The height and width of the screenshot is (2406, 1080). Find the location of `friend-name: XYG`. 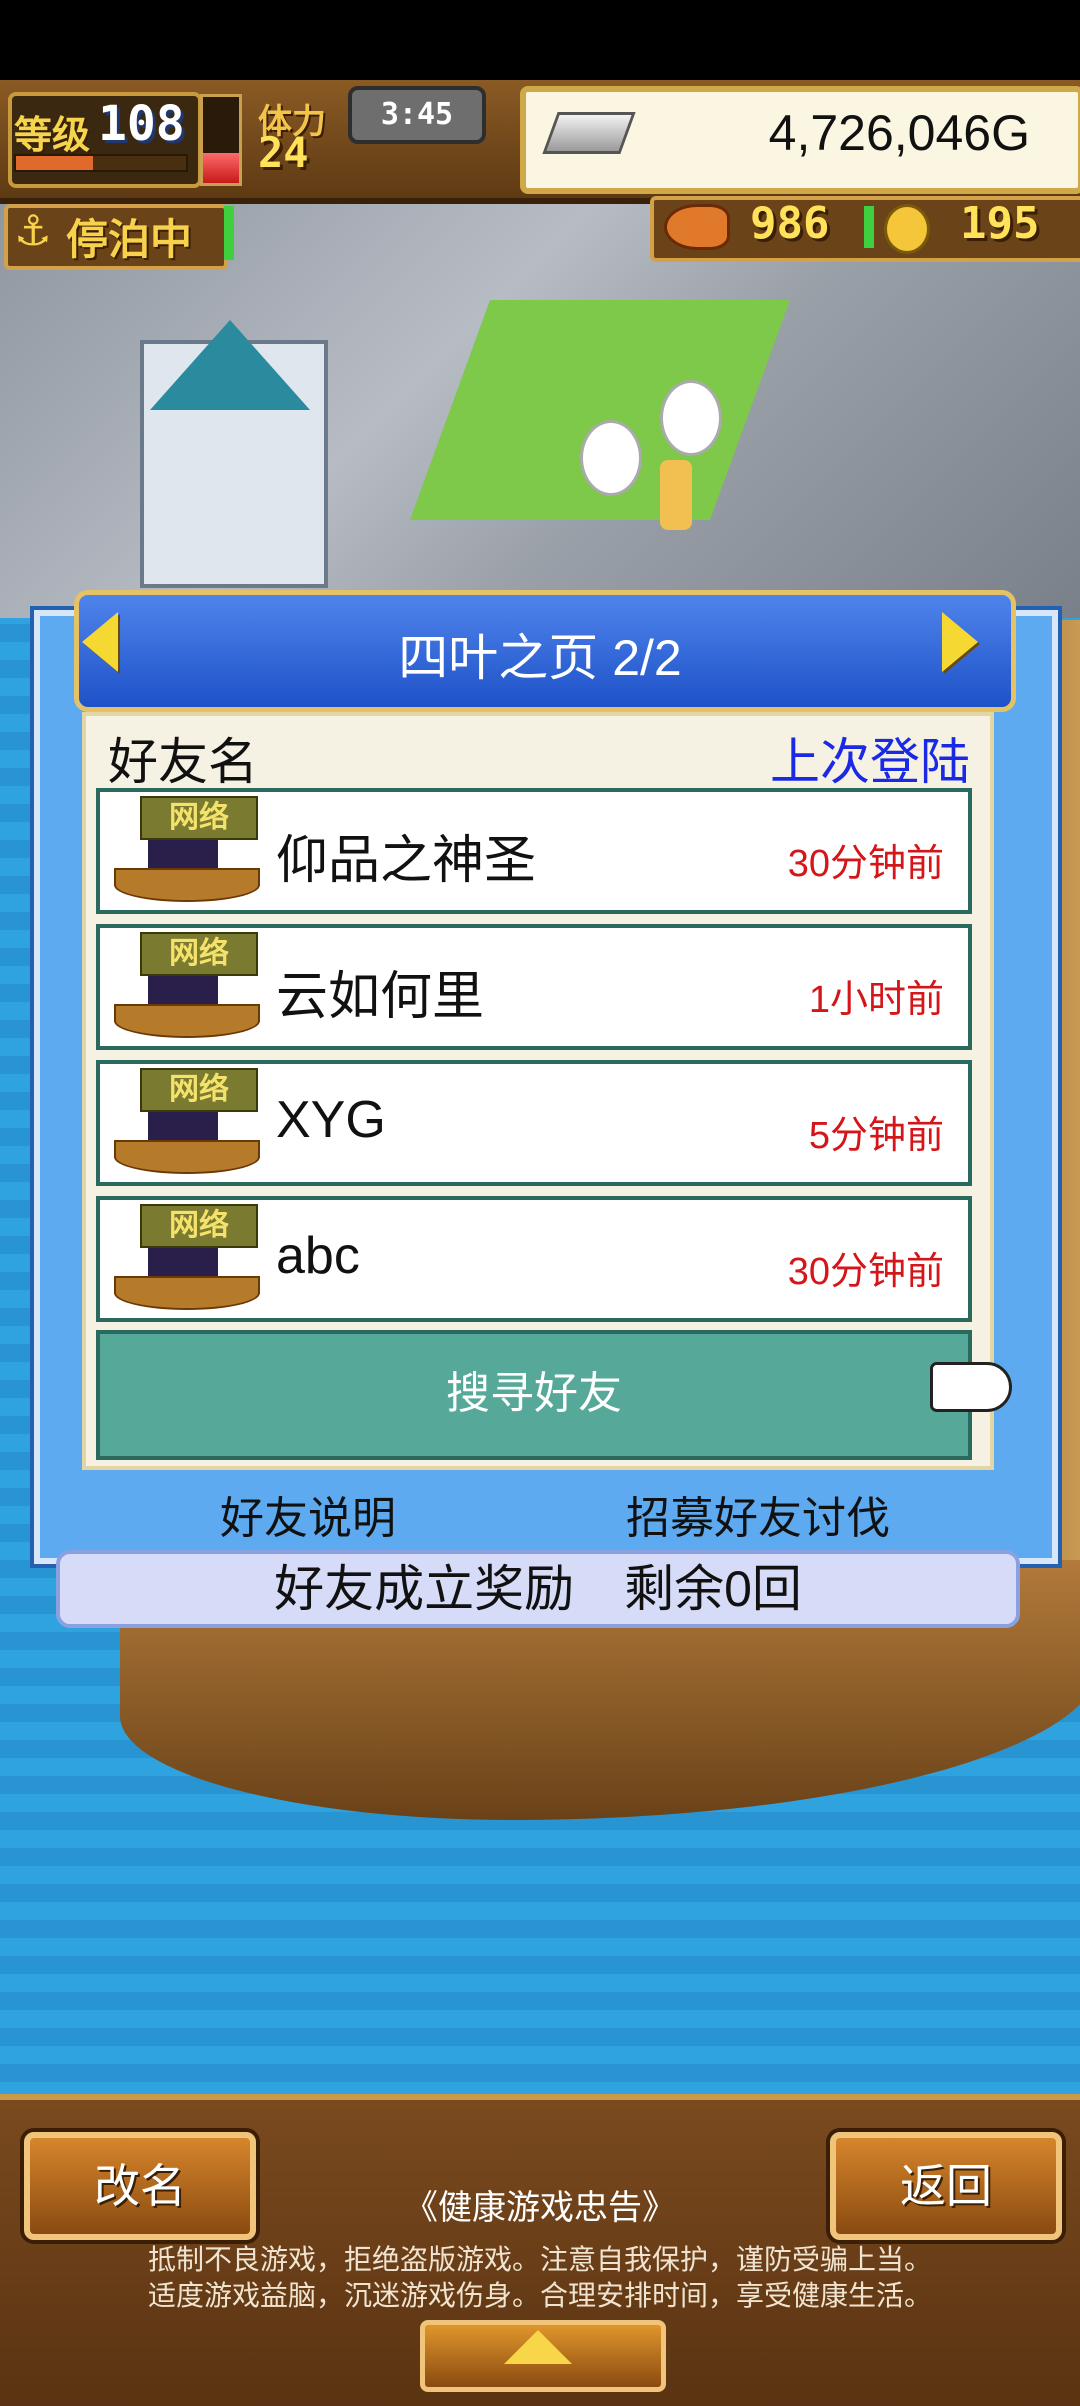

friend-name: XYG is located at coordinates (331, 1120).